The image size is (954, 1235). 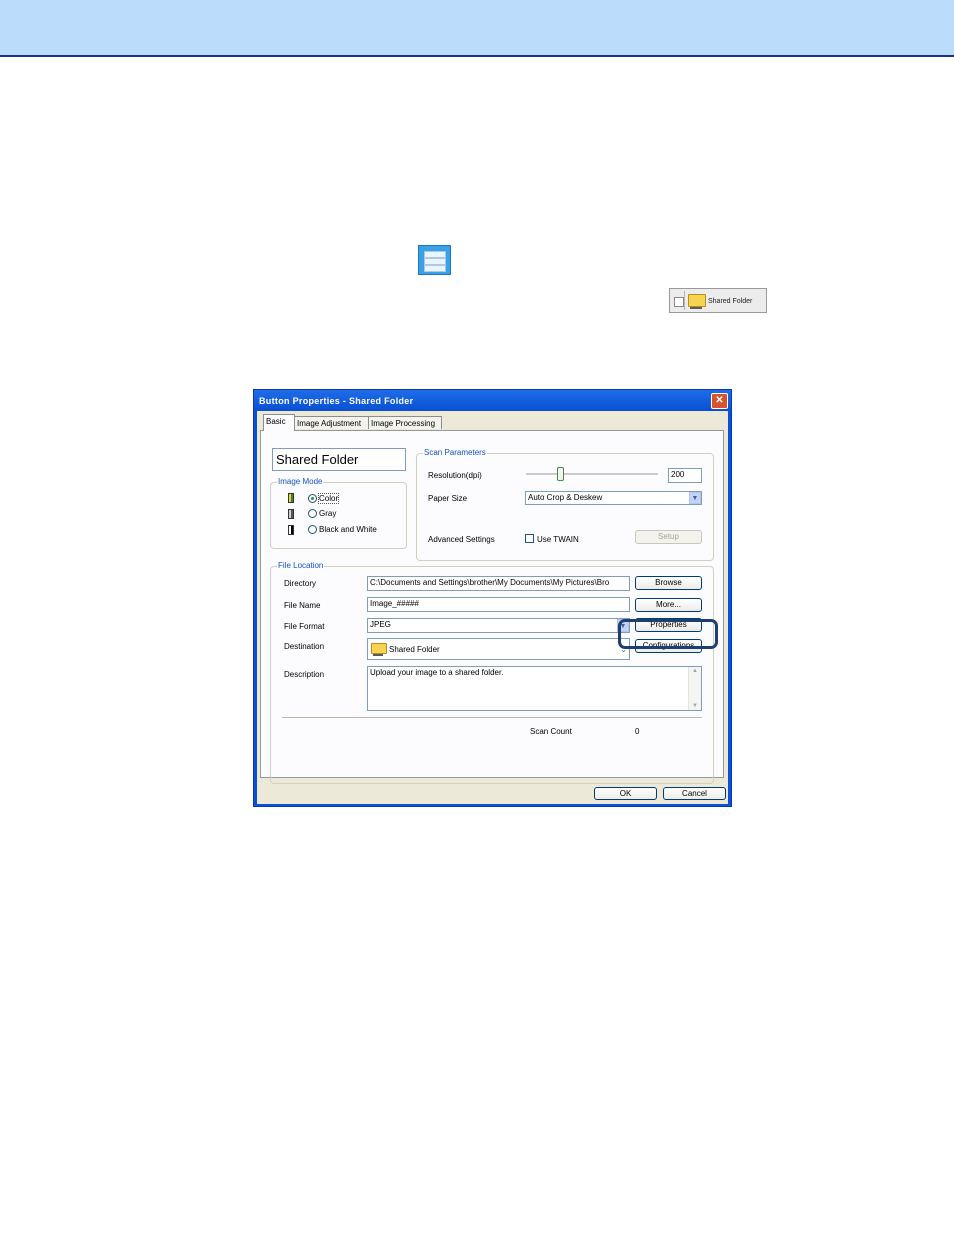 What do you see at coordinates (300, 583) in the screenshot?
I see `directory-label: Directory` at bounding box center [300, 583].